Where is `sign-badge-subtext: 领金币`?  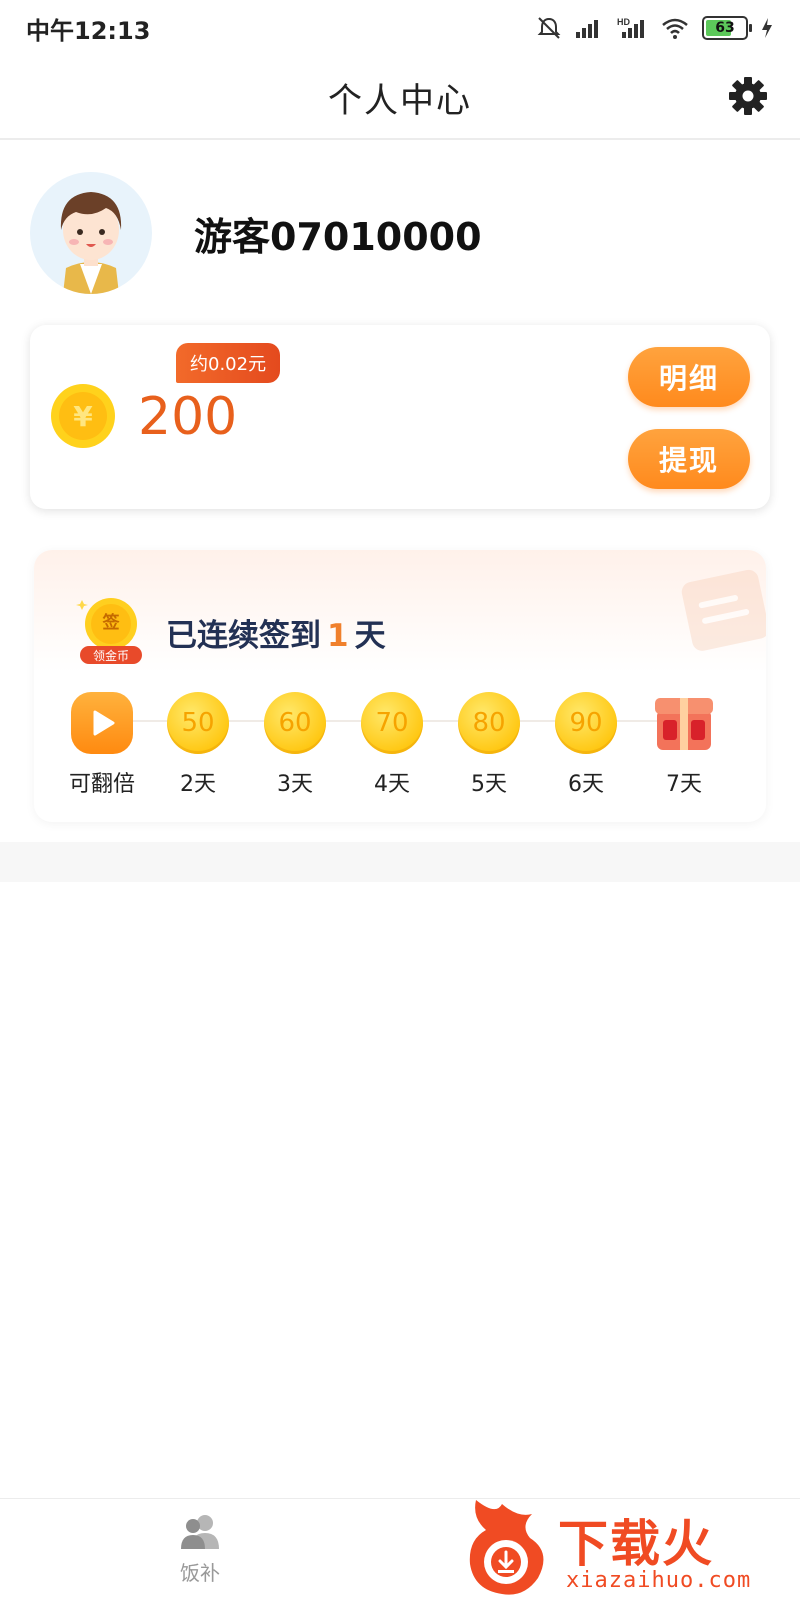
sign-badge-subtext: 领金币 is located at coordinates (110, 656).